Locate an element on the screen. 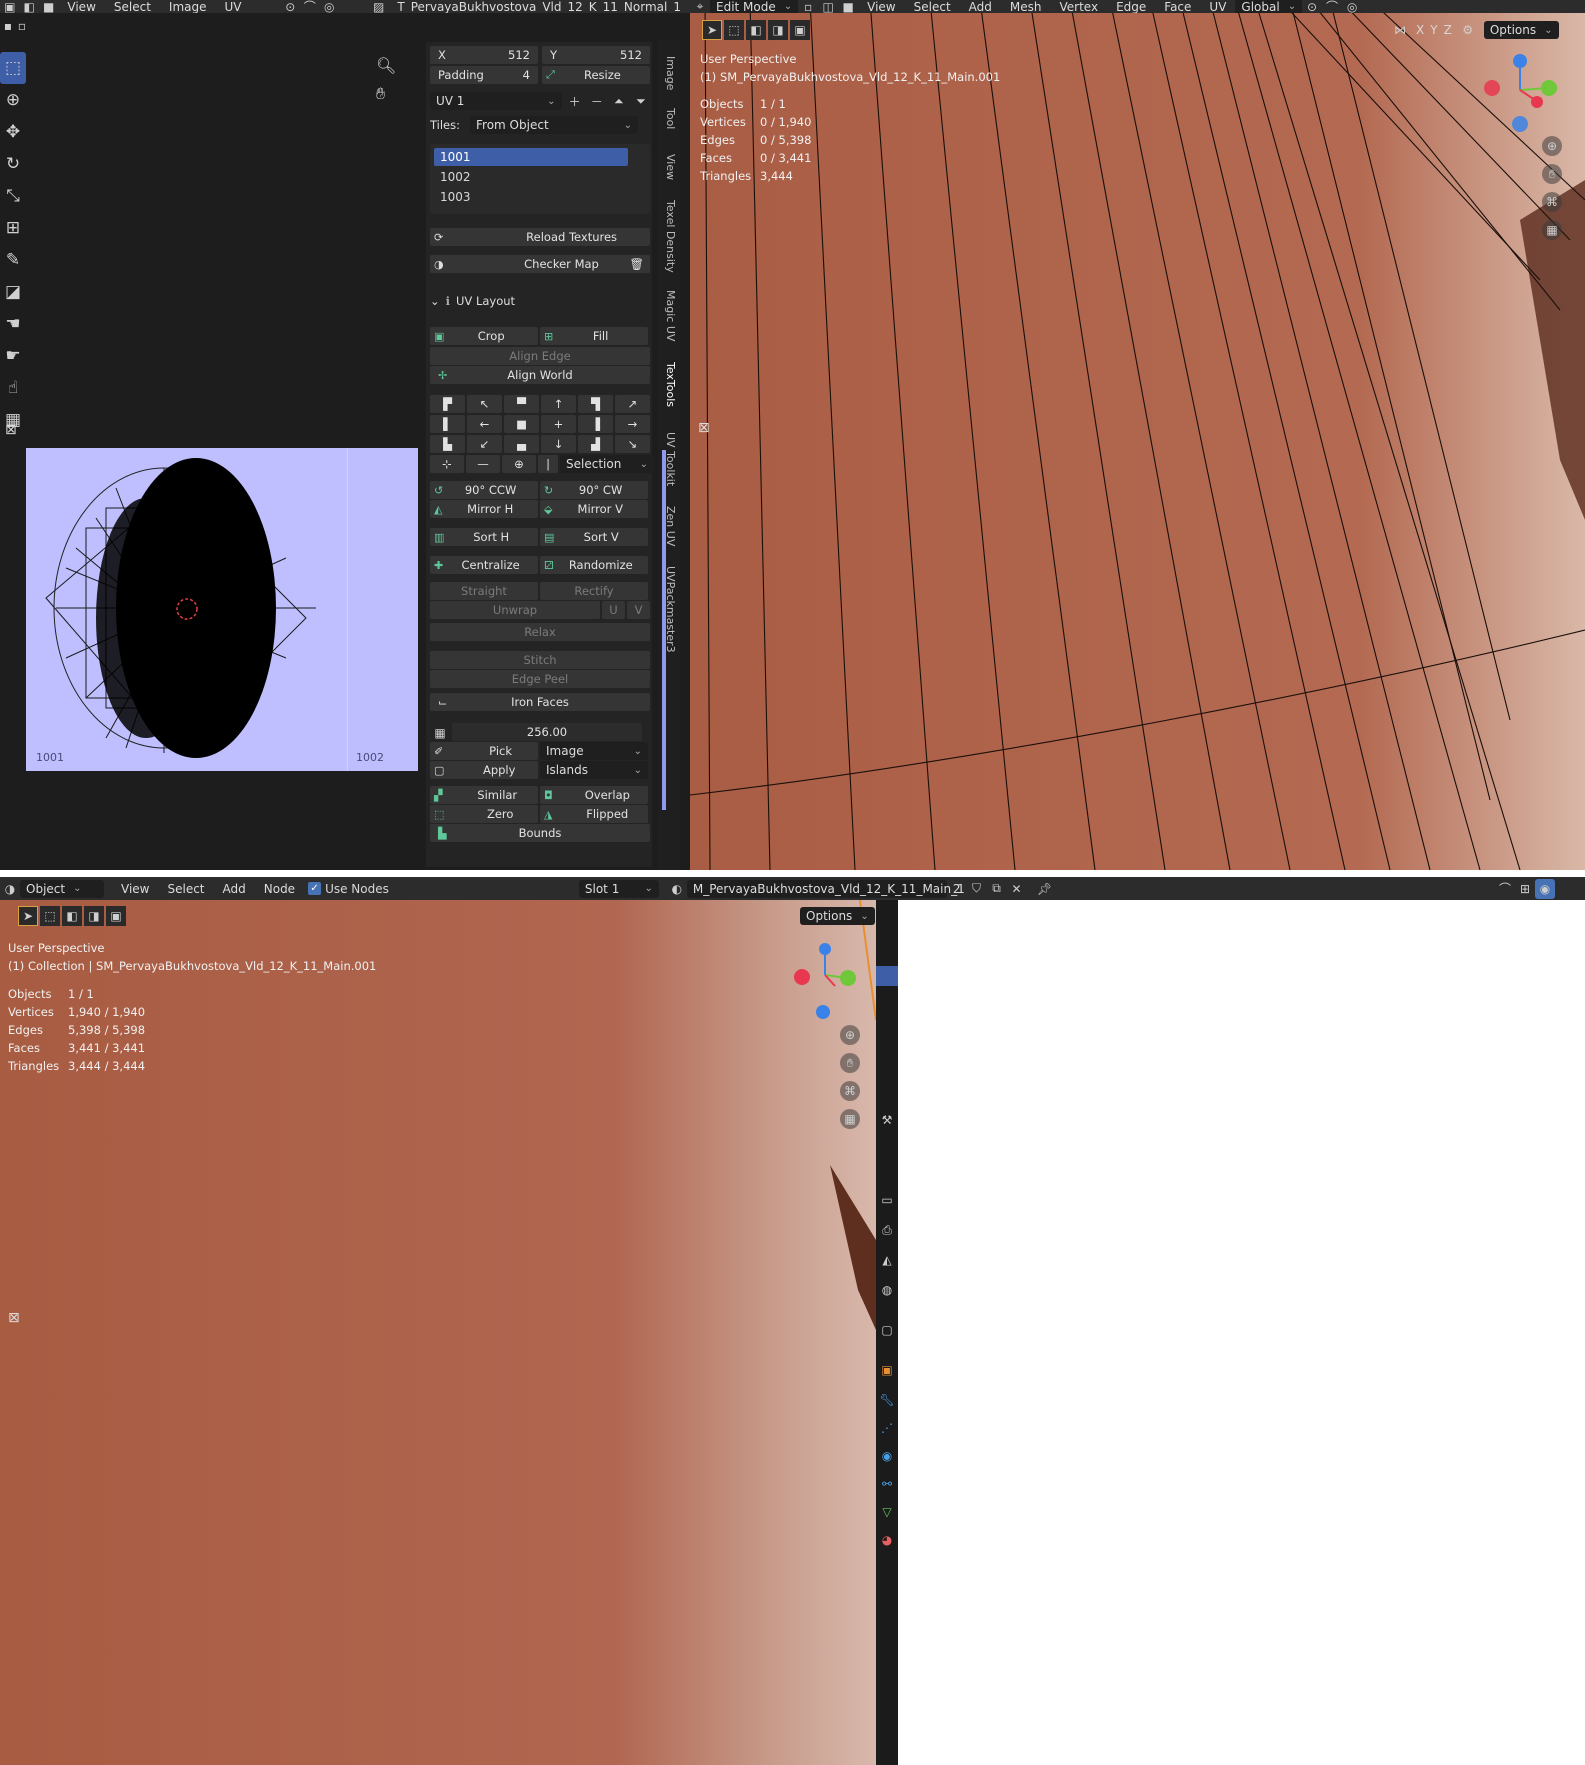 The height and width of the screenshot is (1765, 1585). node-menu-node: Node is located at coordinates (279, 889).